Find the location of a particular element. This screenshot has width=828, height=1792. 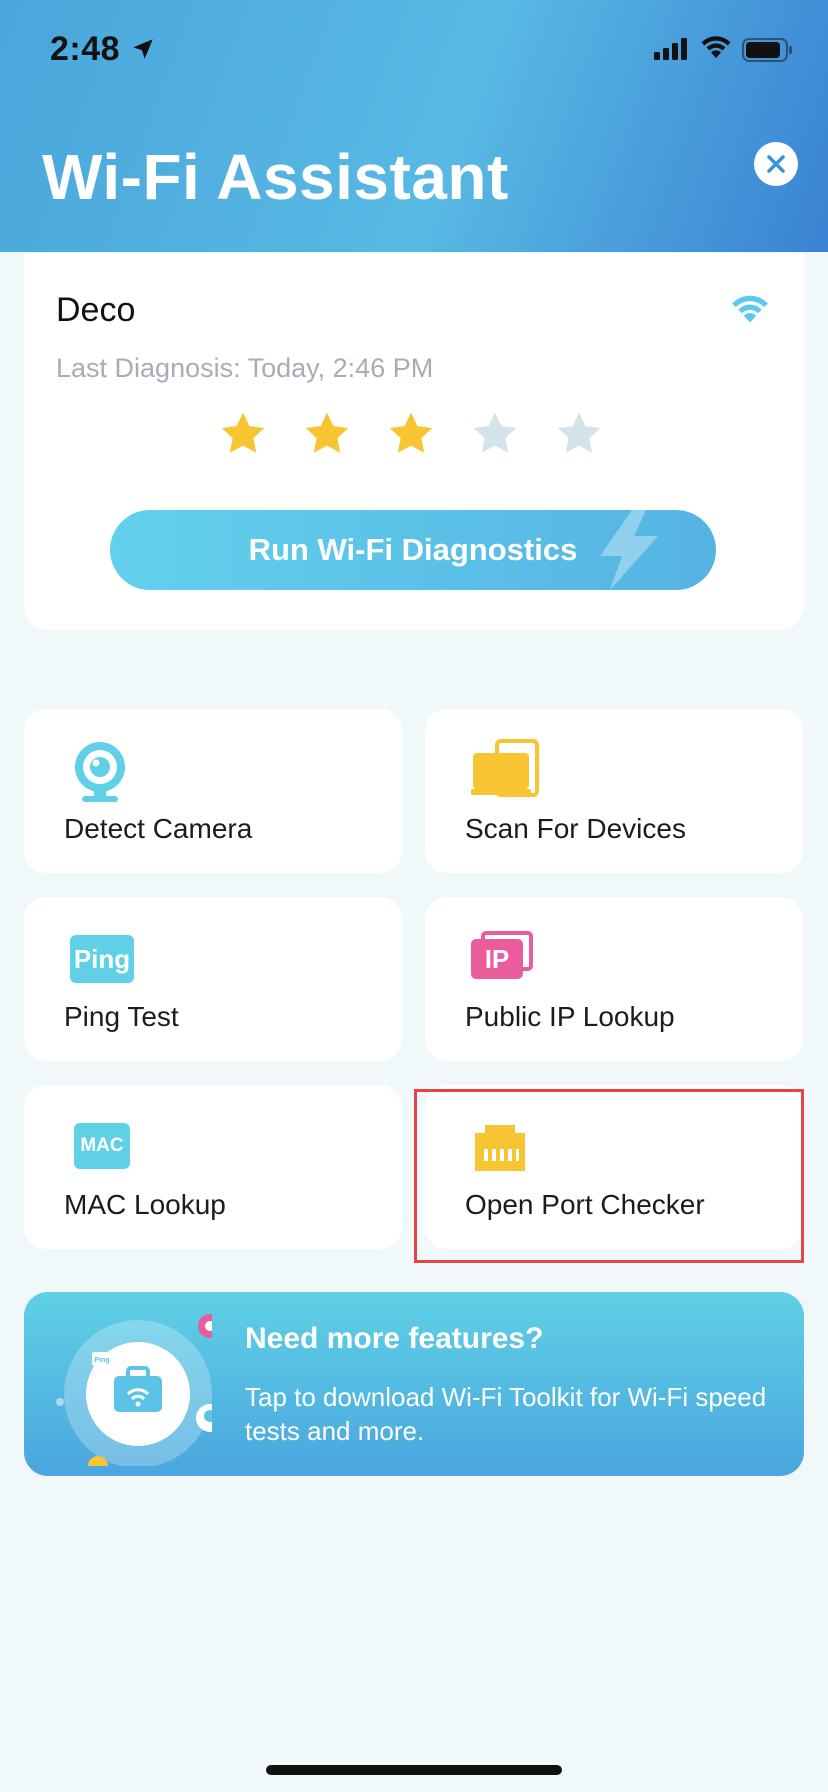

page-title: Wi-Fi Assistant is located at coordinates (275, 177).